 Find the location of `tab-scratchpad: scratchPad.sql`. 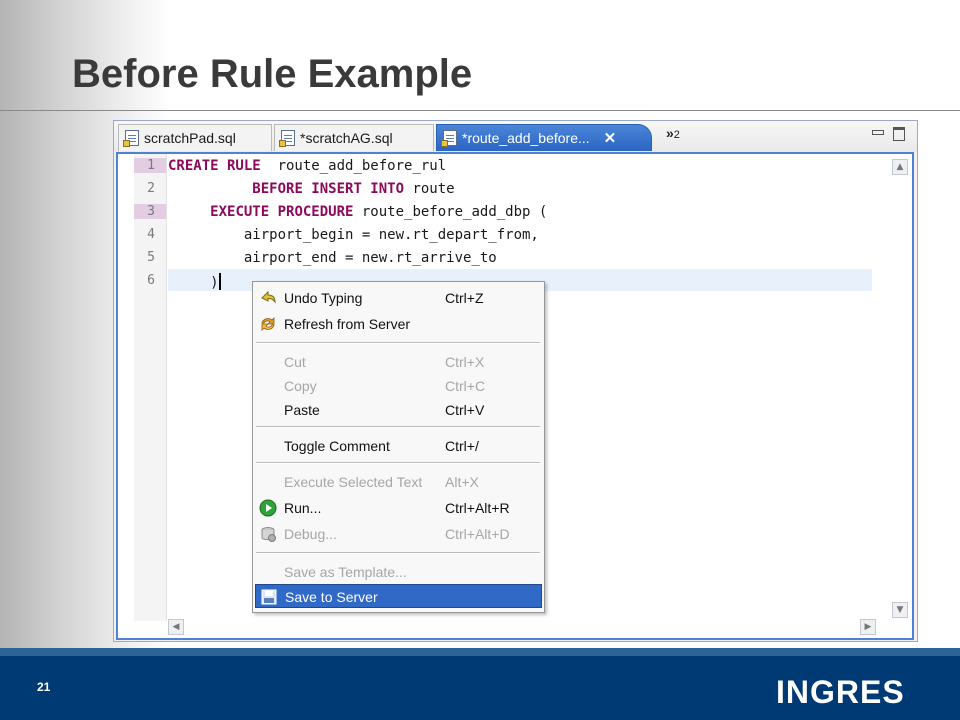

tab-scratchpad: scratchPad.sql is located at coordinates (195, 137).